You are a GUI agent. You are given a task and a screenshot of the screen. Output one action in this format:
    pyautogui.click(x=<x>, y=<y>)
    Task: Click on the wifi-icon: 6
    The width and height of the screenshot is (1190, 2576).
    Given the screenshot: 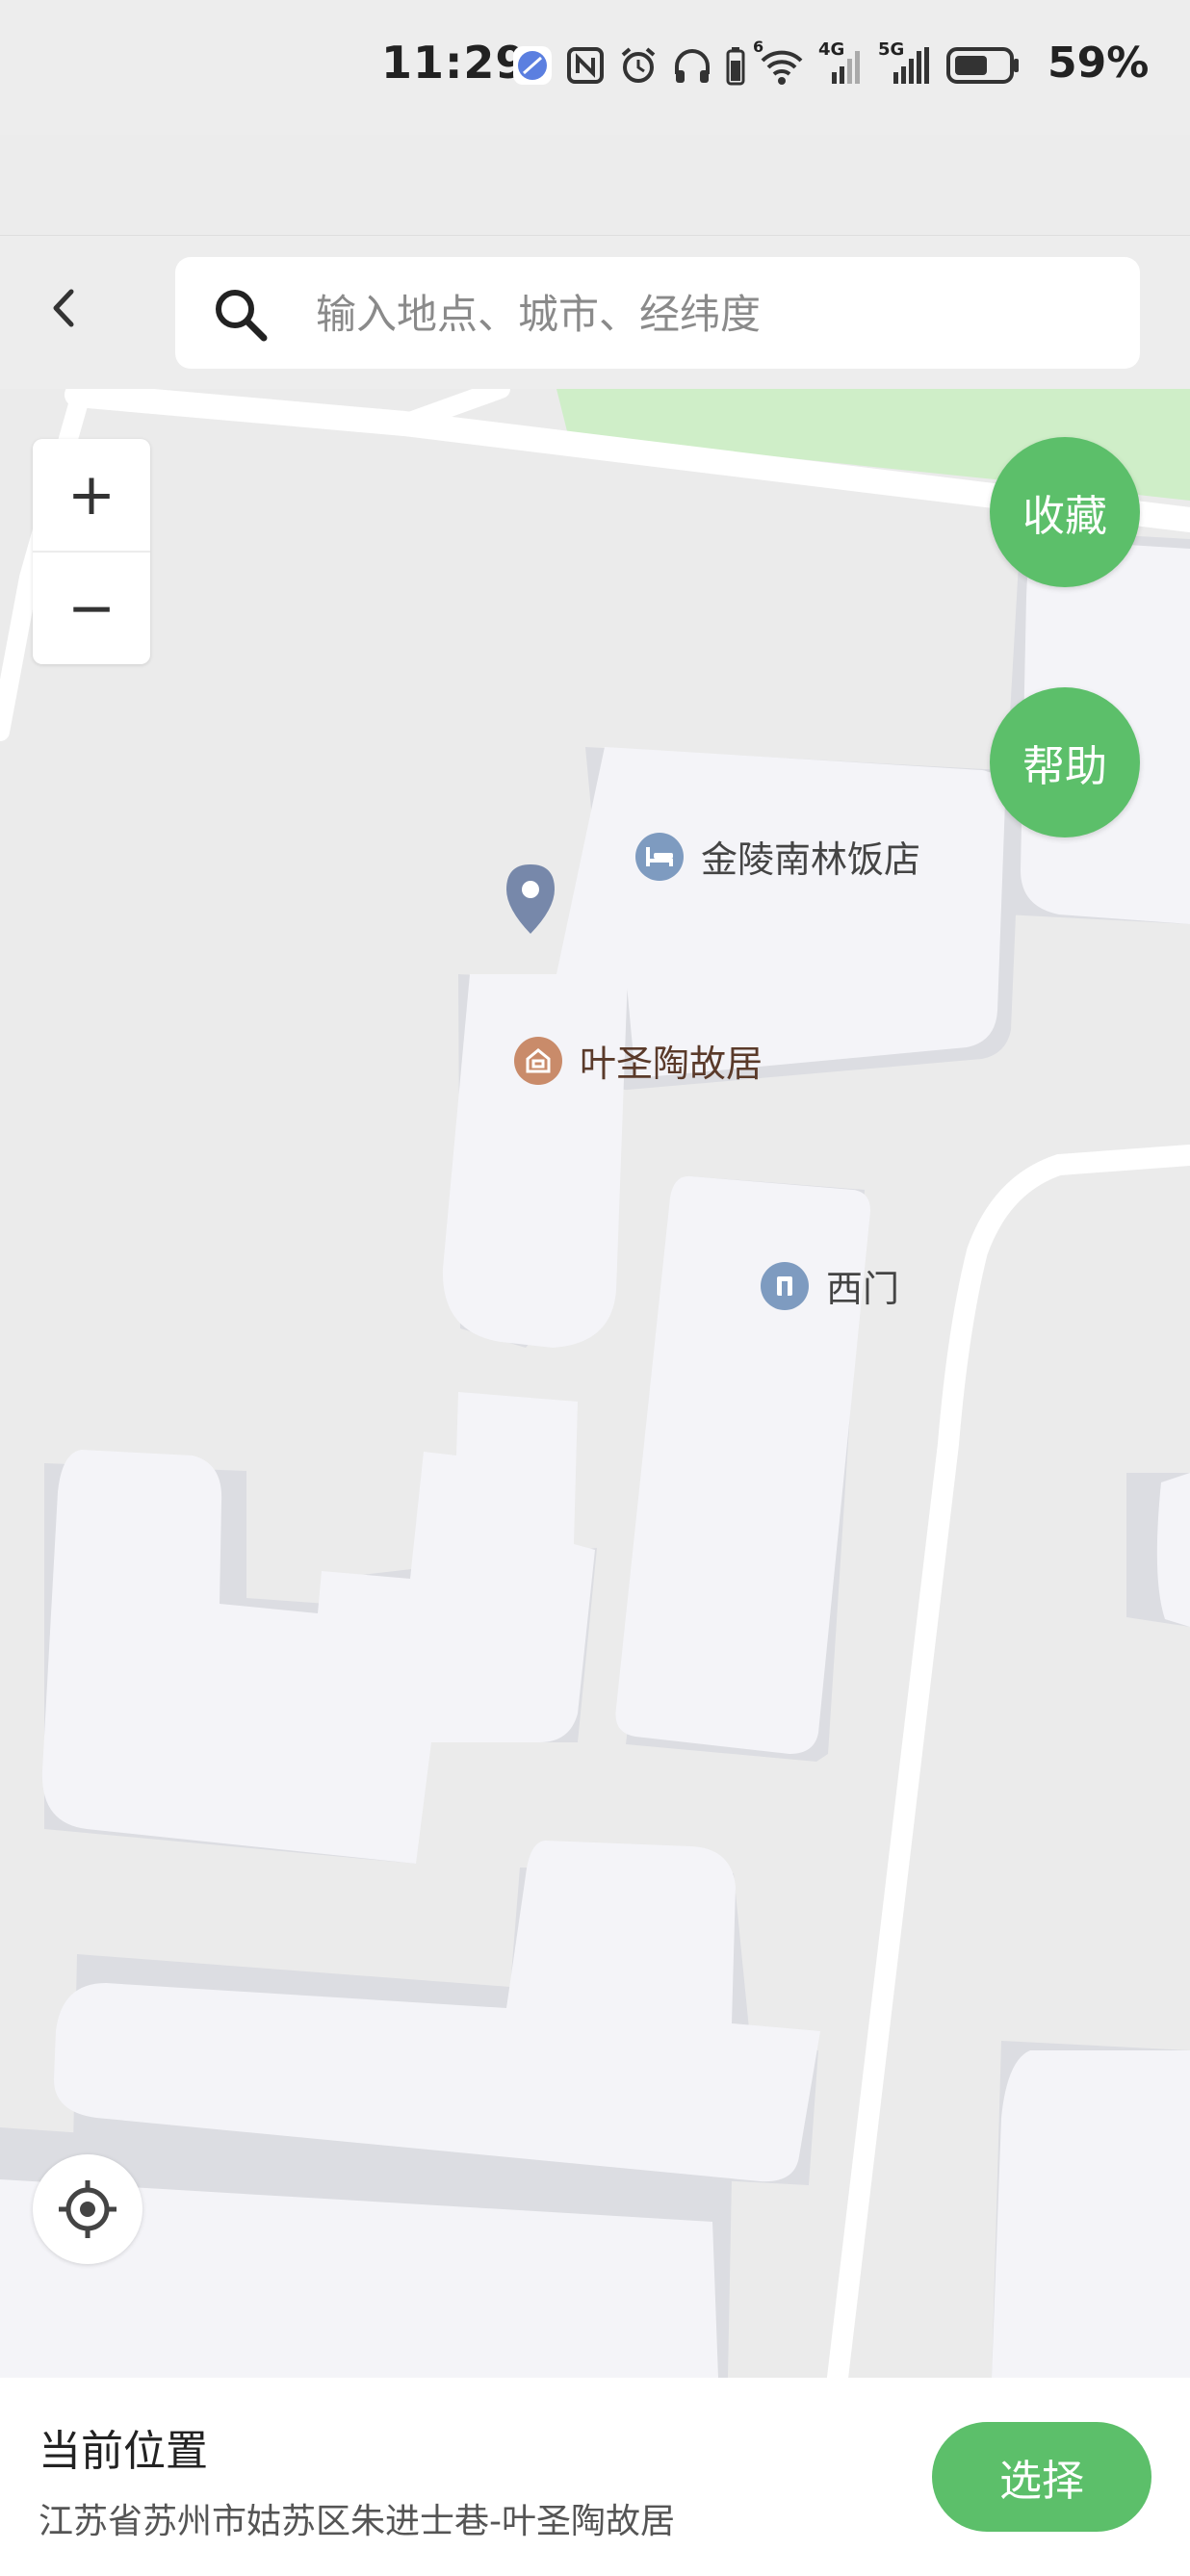 What is the action you would take?
    pyautogui.click(x=779, y=62)
    